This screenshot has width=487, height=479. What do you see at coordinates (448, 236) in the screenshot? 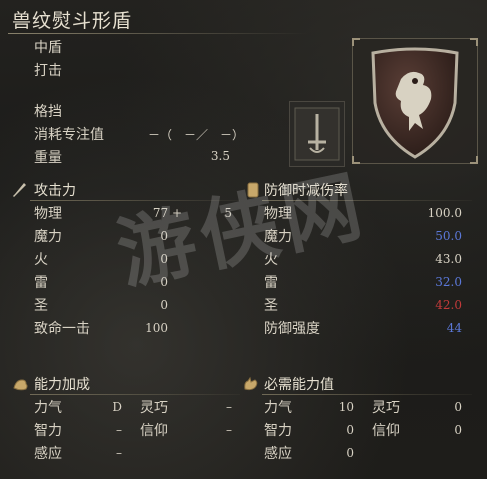
I see `defense-magic-value: 50.0` at bounding box center [448, 236].